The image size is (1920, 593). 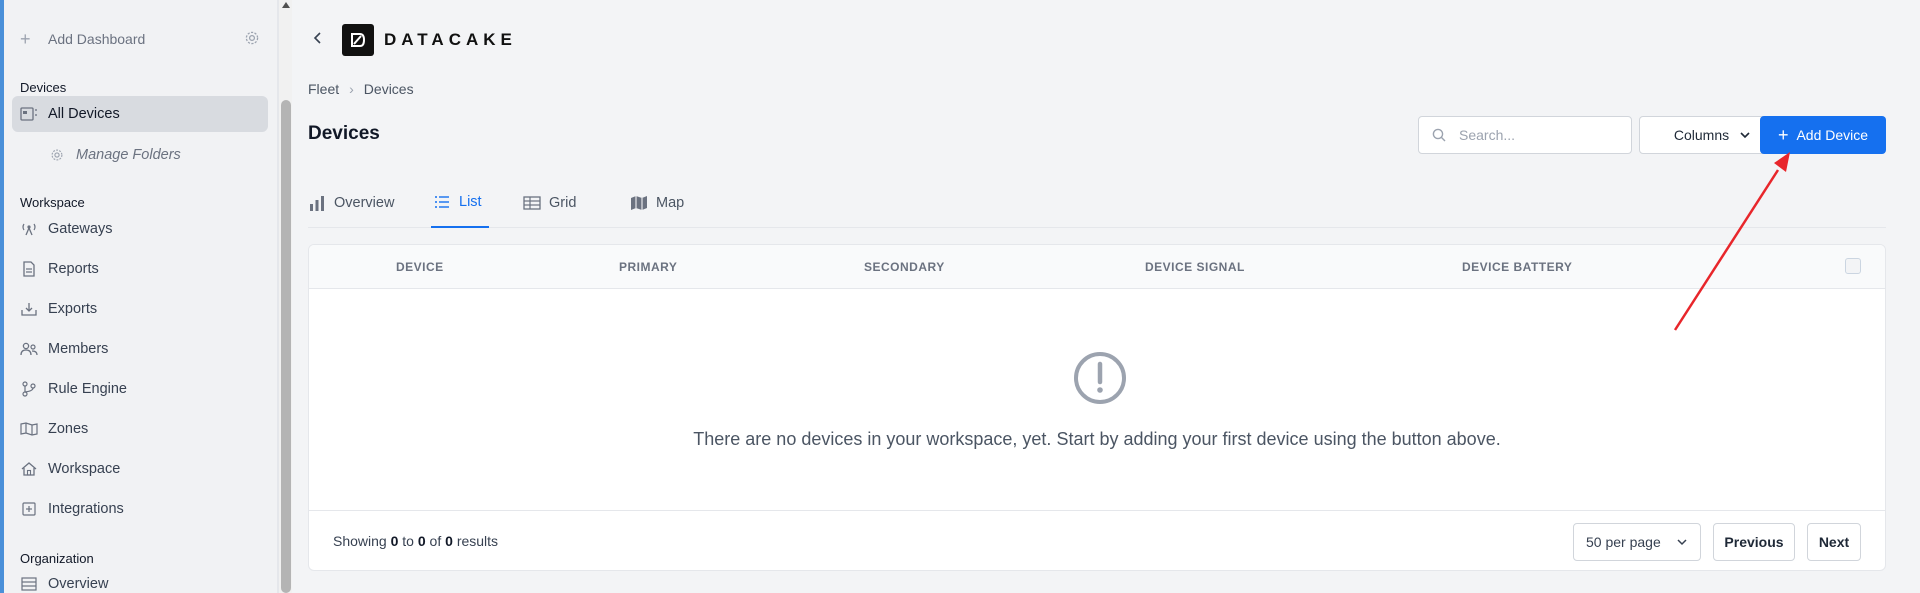 I want to click on pagination-summary: Showing 0 to 0 of 0 results, so click(x=415, y=541).